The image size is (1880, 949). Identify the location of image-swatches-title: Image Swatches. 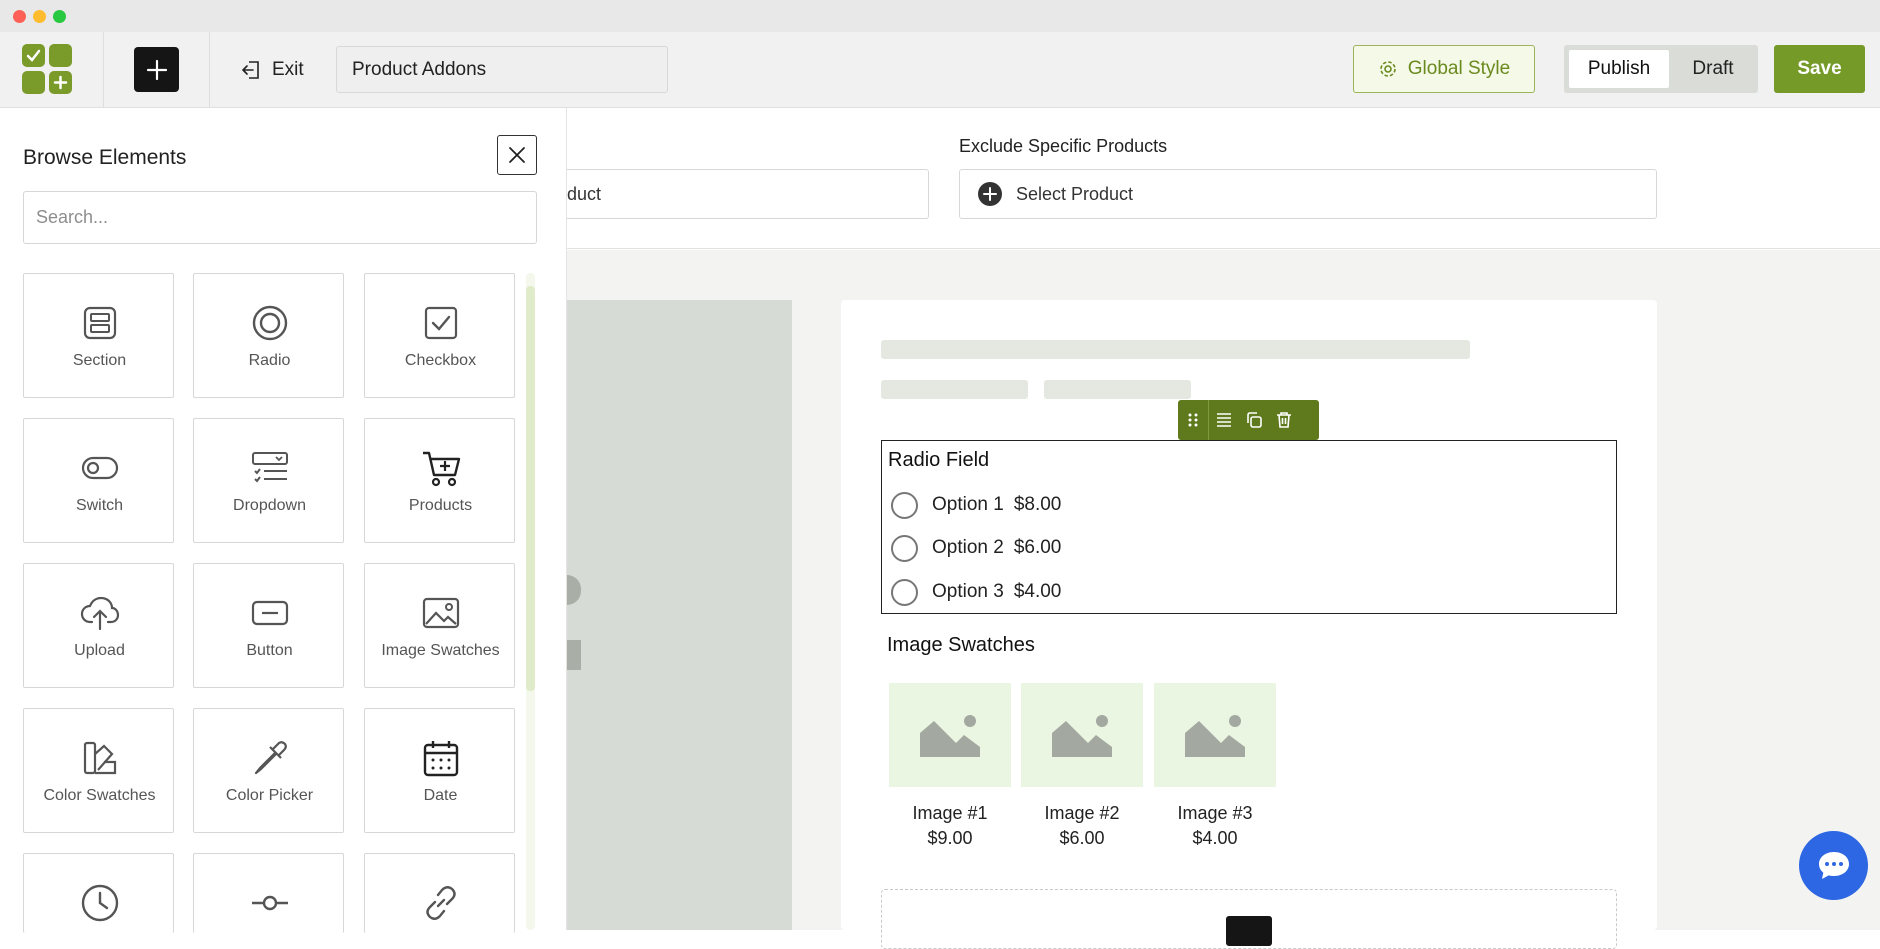
(961, 645).